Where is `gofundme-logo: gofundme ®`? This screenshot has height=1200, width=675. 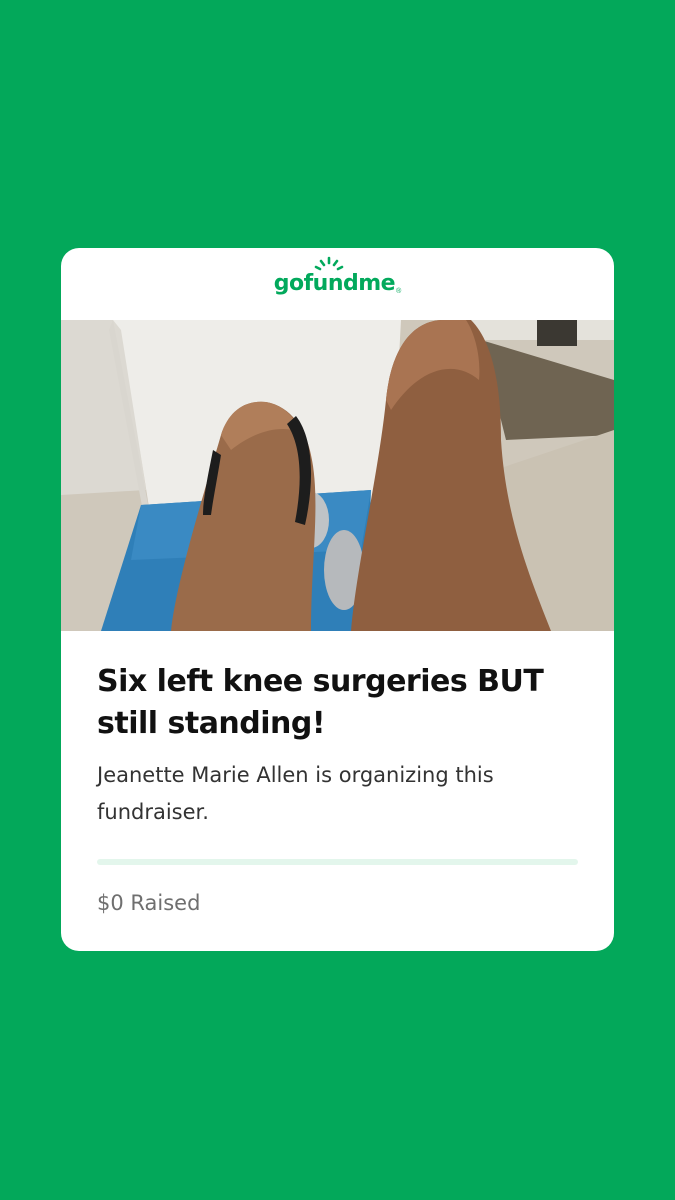
gofundme-logo: gofundme ® is located at coordinates (337, 276).